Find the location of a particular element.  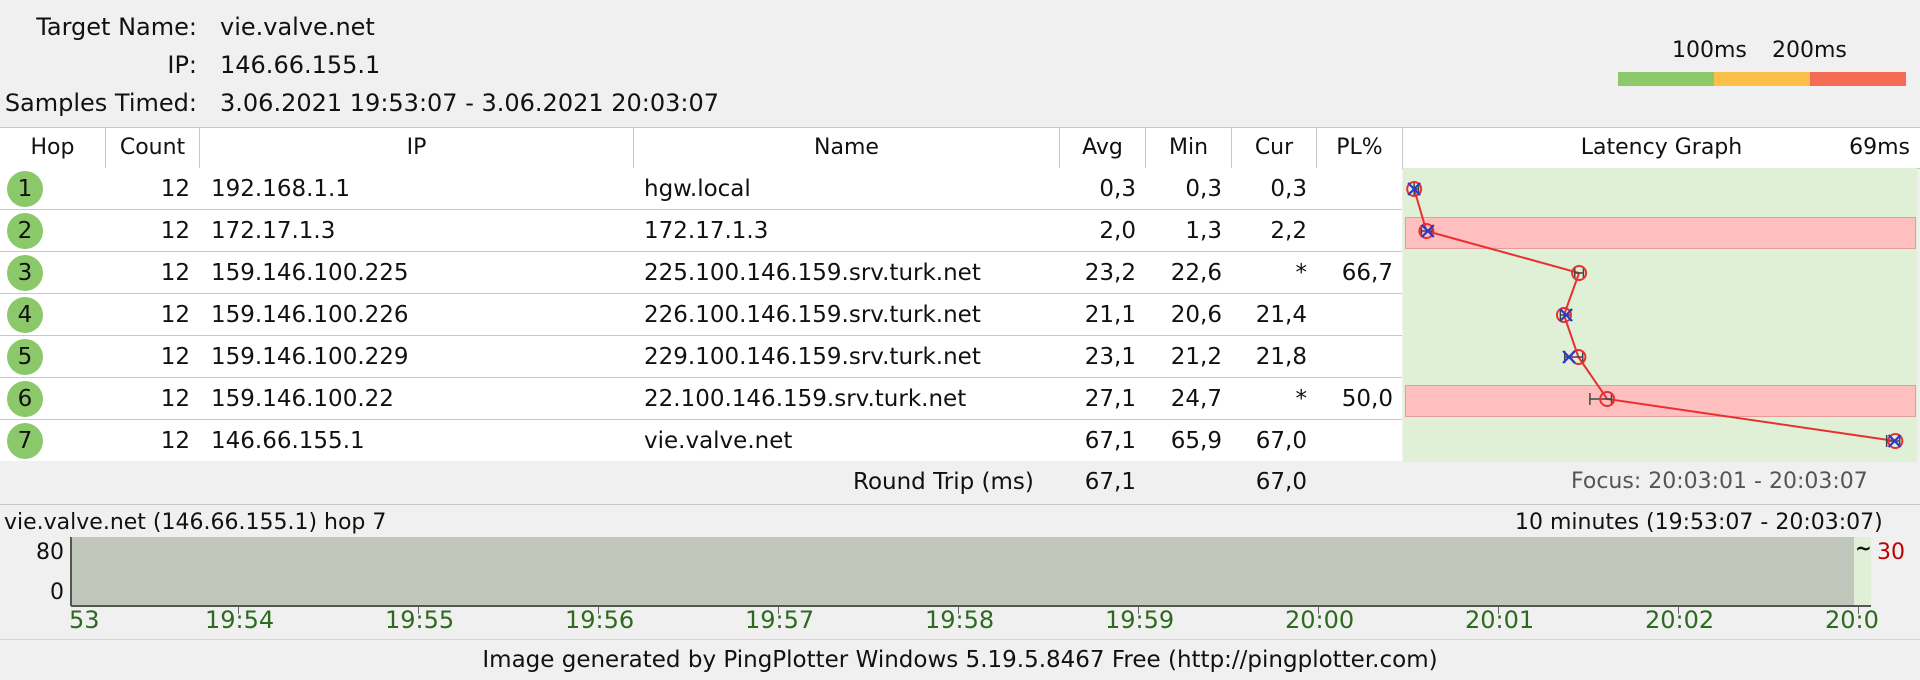

name-cell: 229.100.146.159.srv.turk.net is located at coordinates (812, 357).